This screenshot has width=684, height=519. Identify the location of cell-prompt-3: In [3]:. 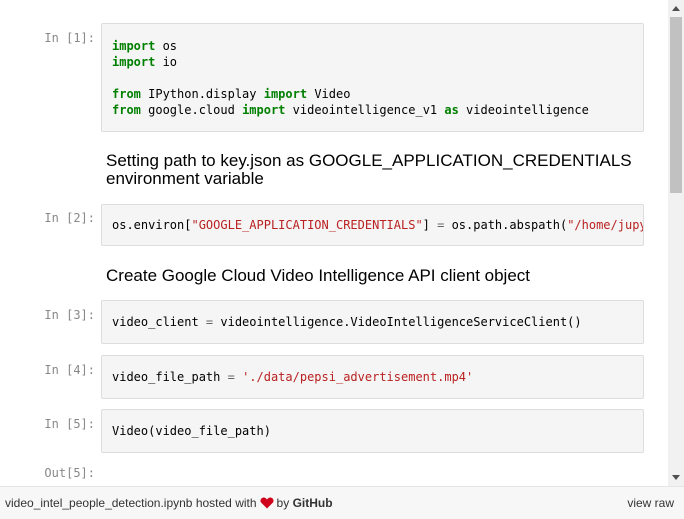
(69, 315).